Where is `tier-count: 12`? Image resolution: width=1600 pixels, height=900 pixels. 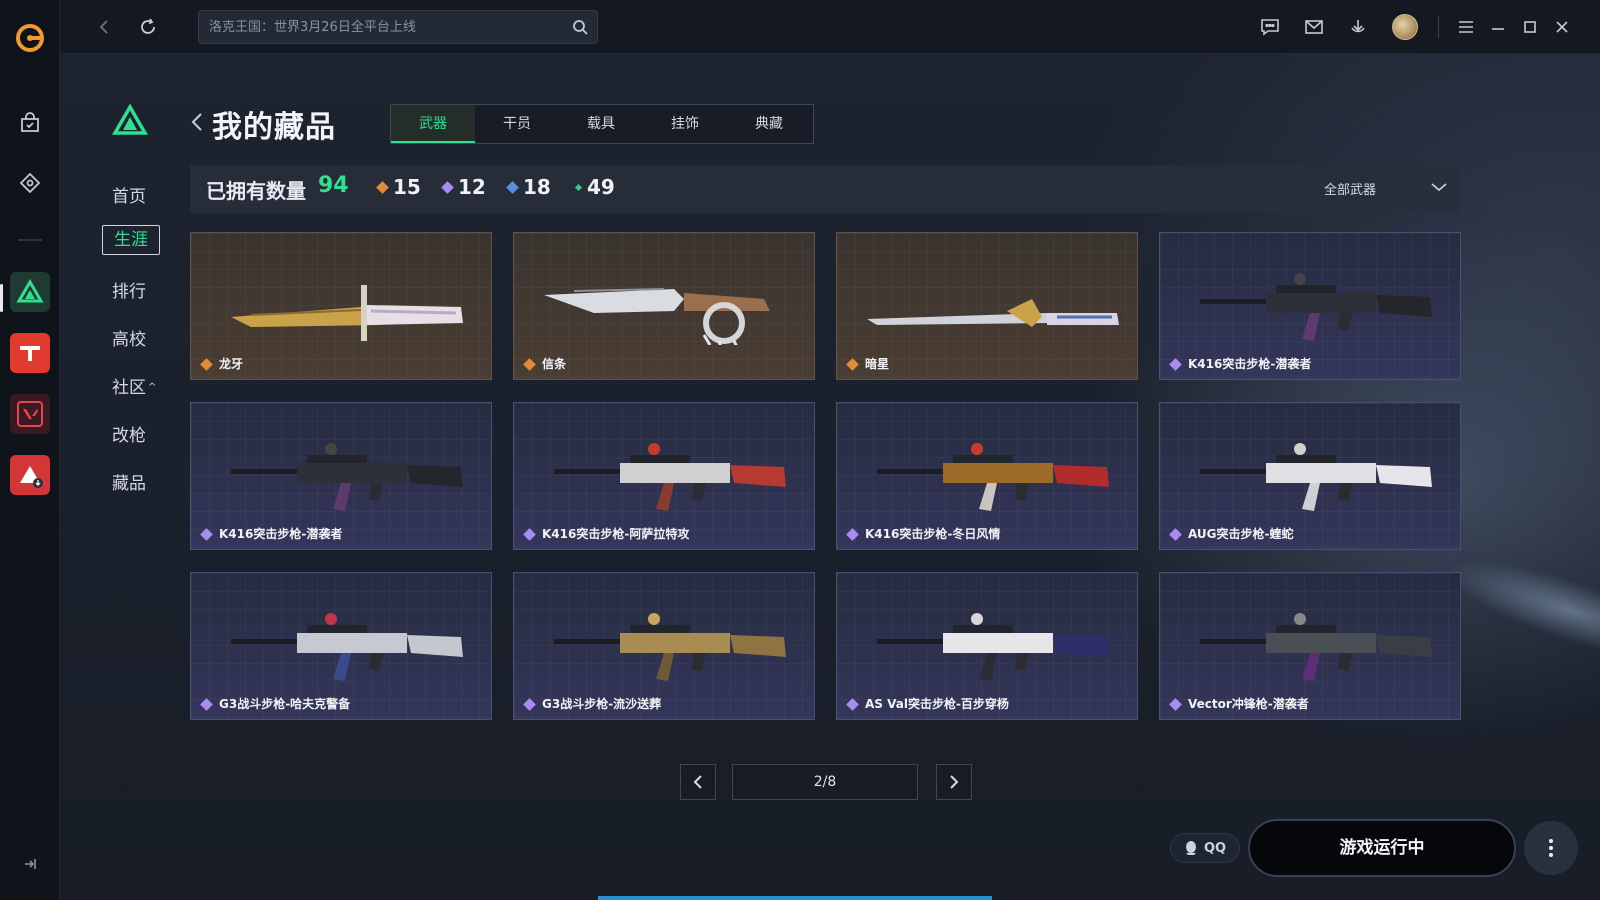
tier-count: 12 is located at coordinates (472, 187).